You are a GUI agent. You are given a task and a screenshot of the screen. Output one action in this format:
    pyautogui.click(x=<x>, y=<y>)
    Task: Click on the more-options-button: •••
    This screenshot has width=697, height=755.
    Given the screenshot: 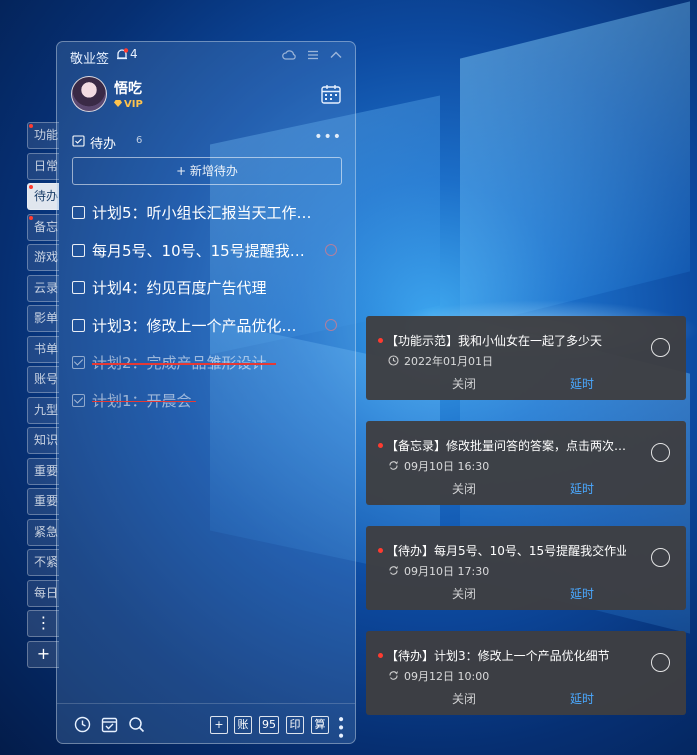 What is the action you would take?
    pyautogui.click(x=328, y=137)
    